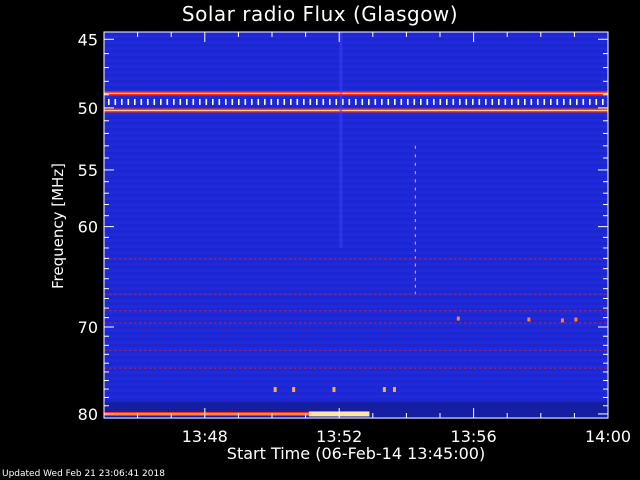 This screenshot has height=480, width=640. Describe the element at coordinates (356, 110) in the screenshot. I see `interference-band-core` at that location.